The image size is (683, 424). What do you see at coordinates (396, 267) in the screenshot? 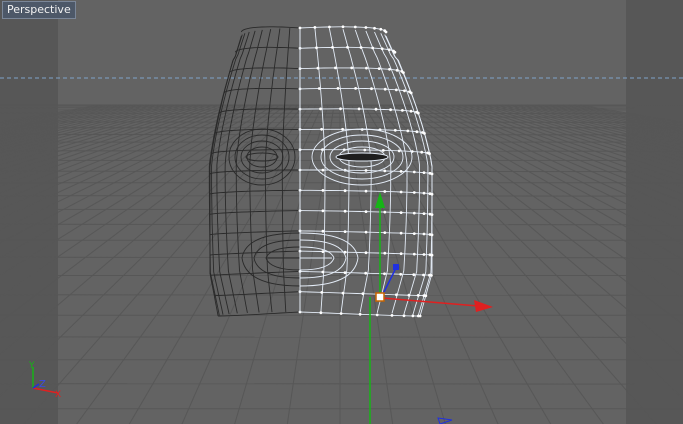
I see `gizmo-z-handle` at bounding box center [396, 267].